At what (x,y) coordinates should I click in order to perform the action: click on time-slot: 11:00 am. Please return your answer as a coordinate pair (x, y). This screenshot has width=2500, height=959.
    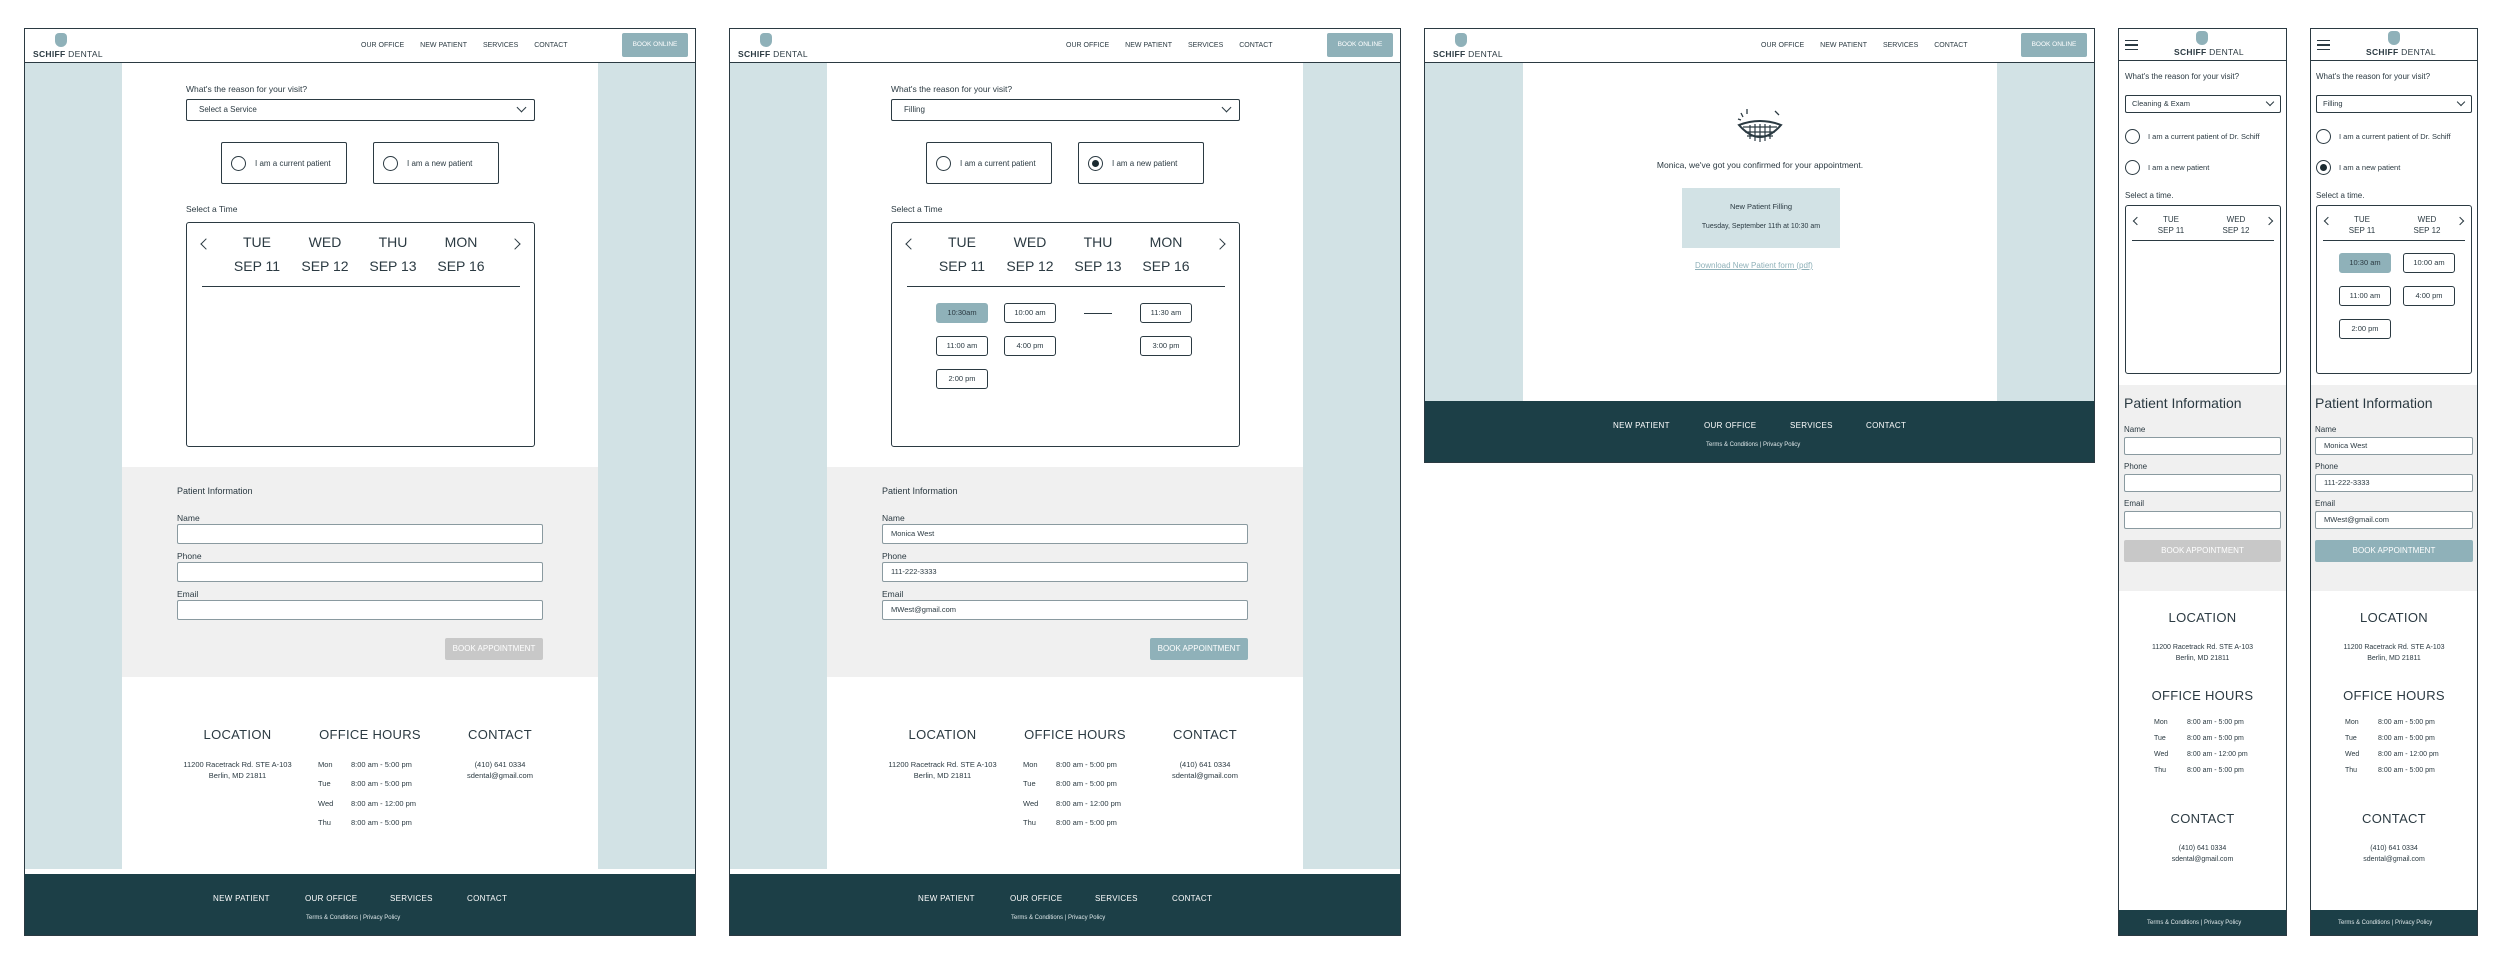
    Looking at the image, I should click on (962, 346).